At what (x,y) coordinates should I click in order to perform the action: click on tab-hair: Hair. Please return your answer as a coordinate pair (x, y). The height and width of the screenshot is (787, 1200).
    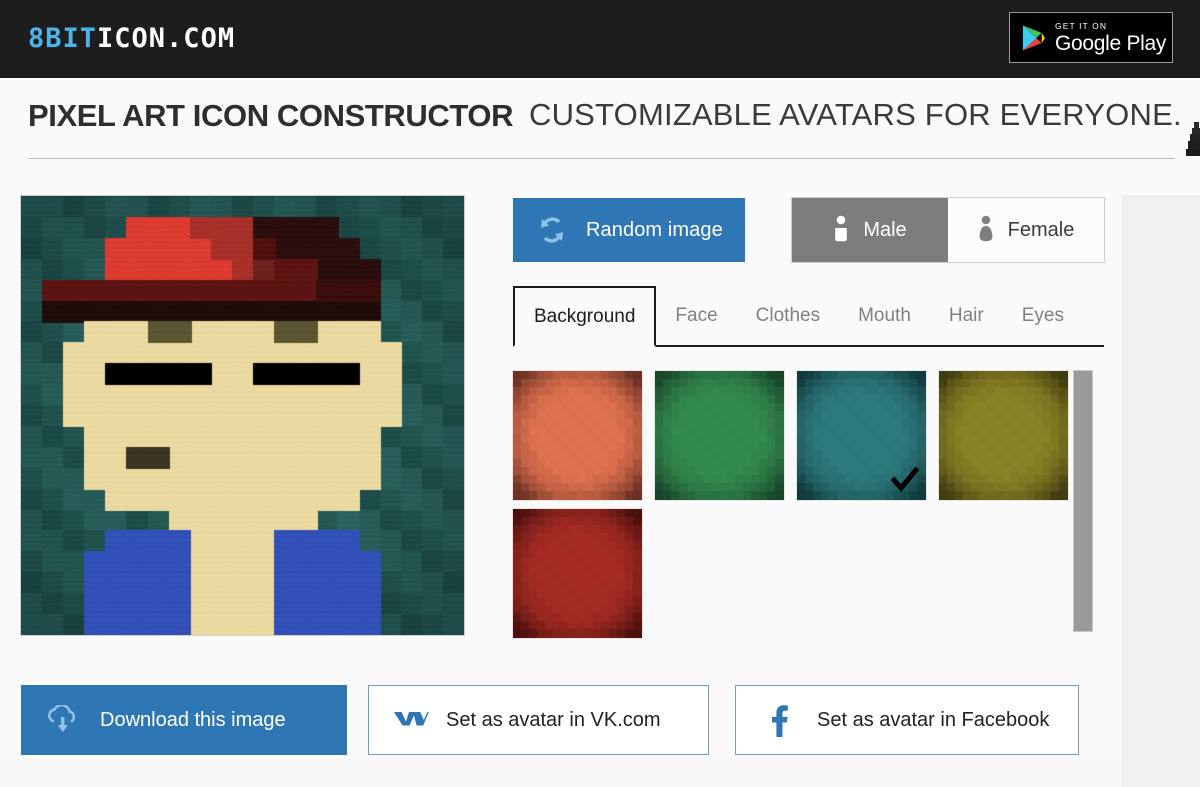
    Looking at the image, I should click on (966, 315).